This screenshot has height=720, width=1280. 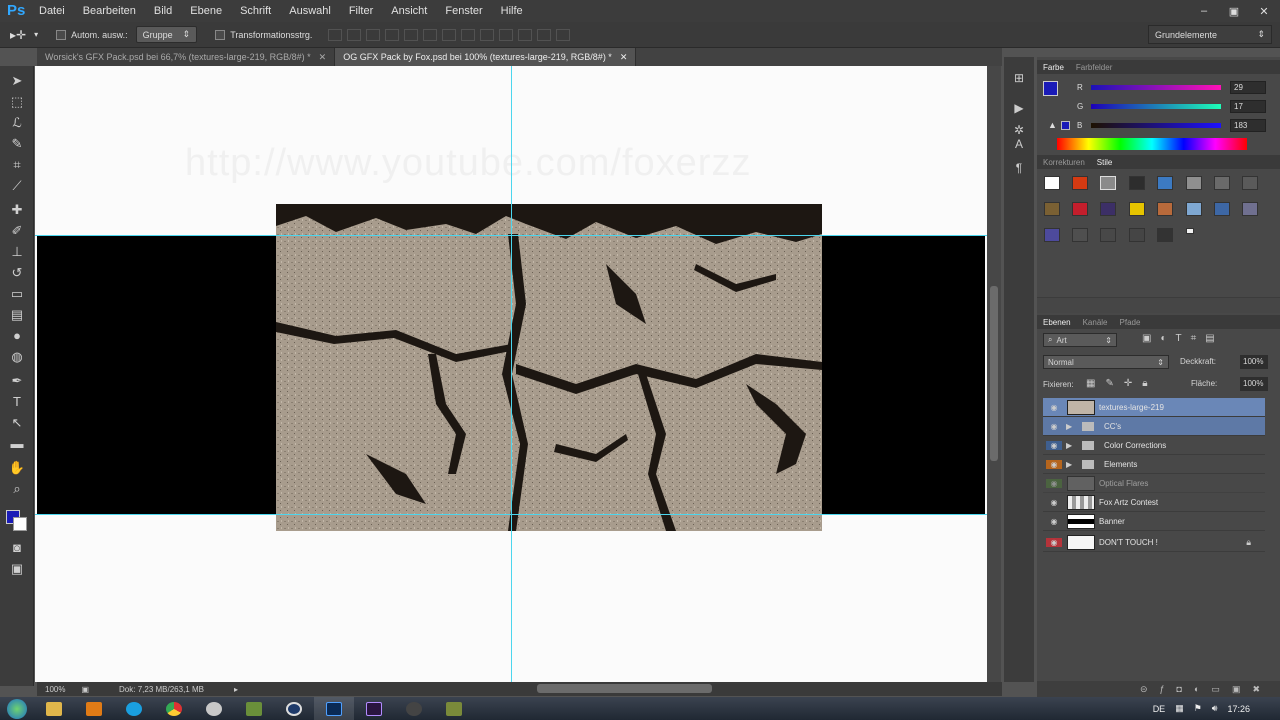 I want to click on brush-tool-icon: ✐, so click(x=17, y=231).